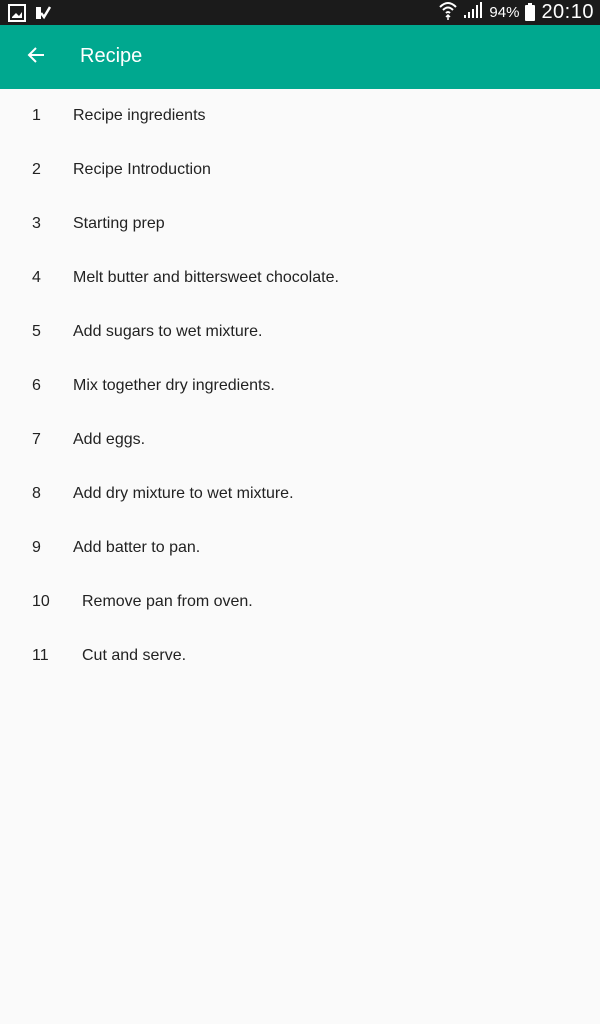 The height and width of the screenshot is (1024, 600). Describe the element at coordinates (448, 12) in the screenshot. I see `wifi-icon` at that location.